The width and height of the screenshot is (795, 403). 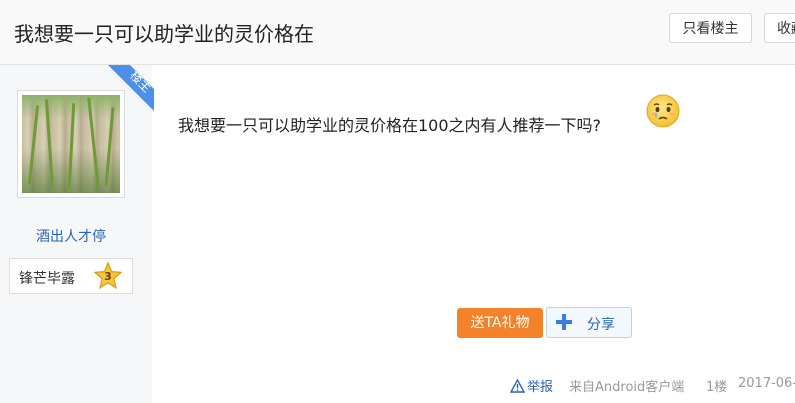 I want to click on post-source: 来自Android客户端, so click(x=627, y=387).